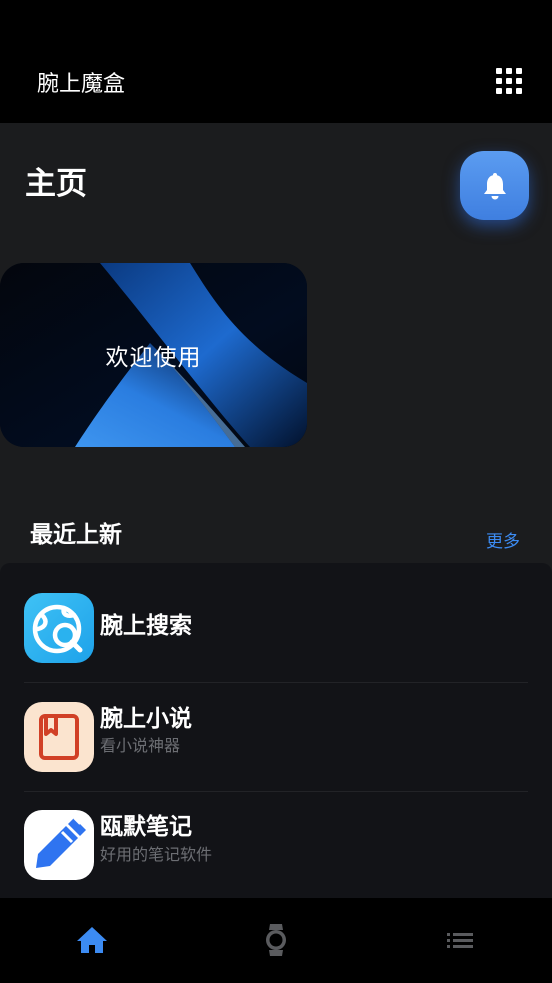 The image size is (552, 983). What do you see at coordinates (76, 535) in the screenshot?
I see `section-title: 最近上新` at bounding box center [76, 535].